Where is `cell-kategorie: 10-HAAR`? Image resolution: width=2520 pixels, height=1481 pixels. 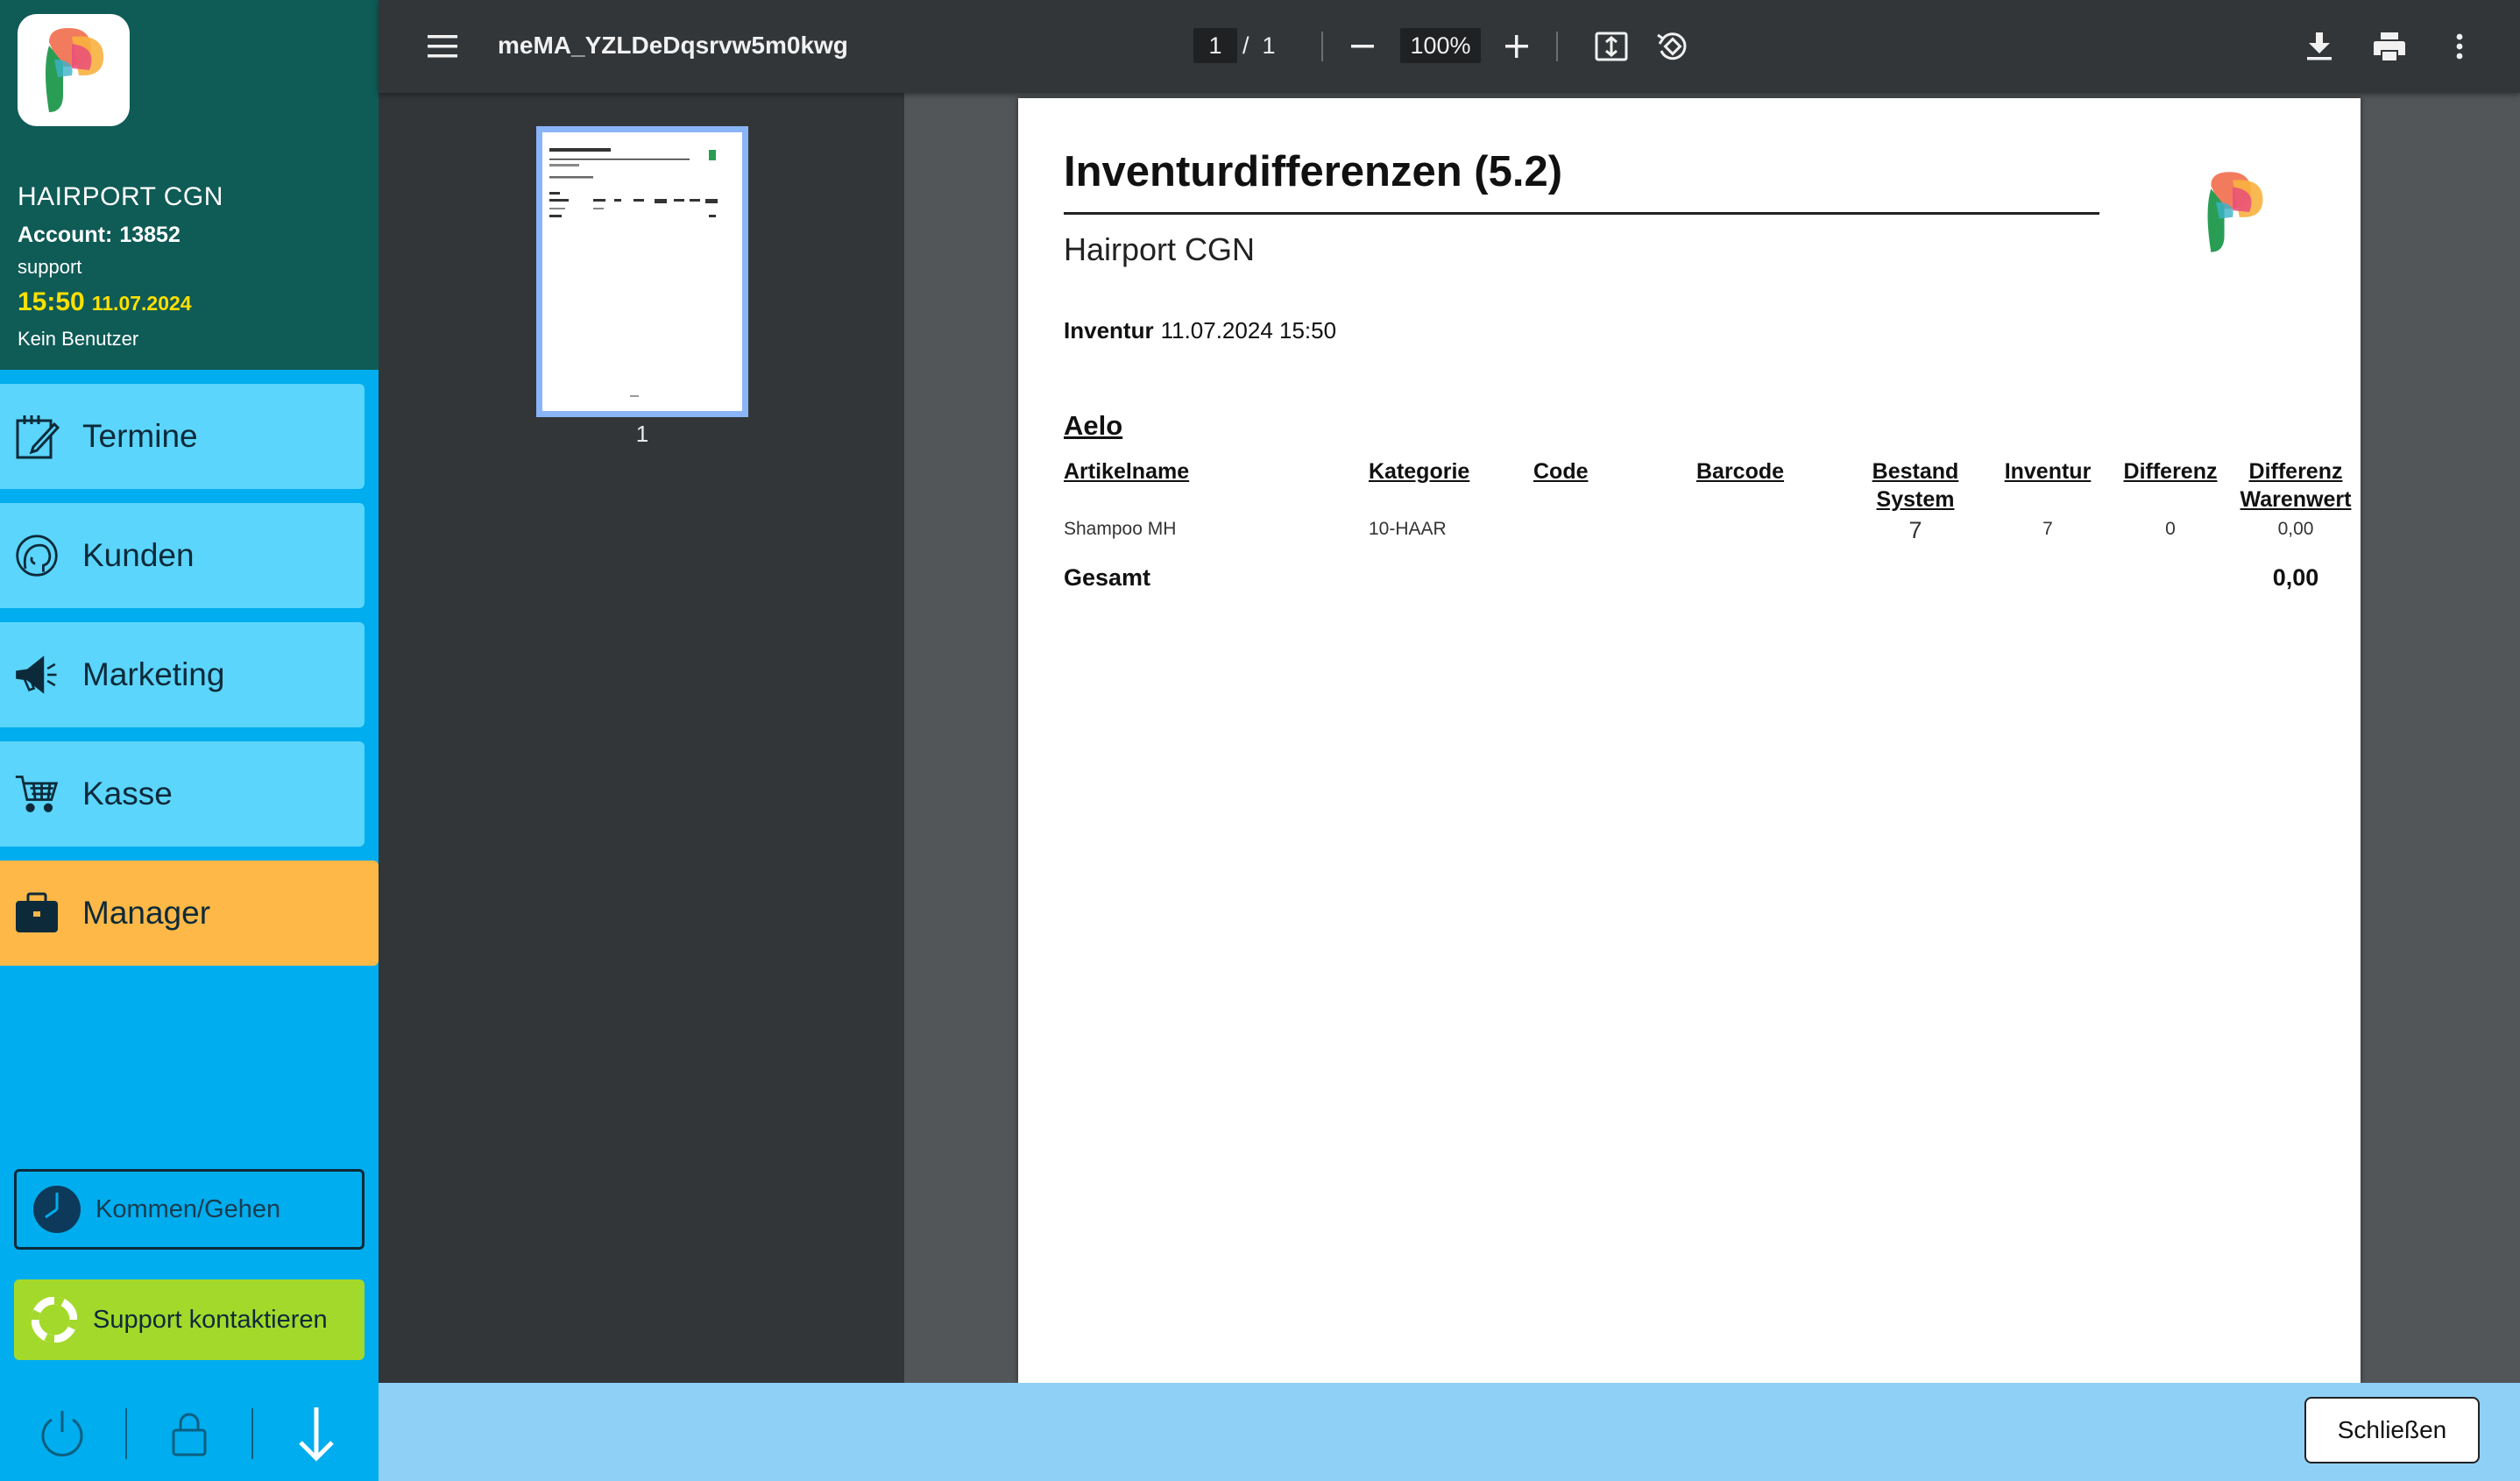 cell-kategorie: 10-HAAR is located at coordinates (1408, 529).